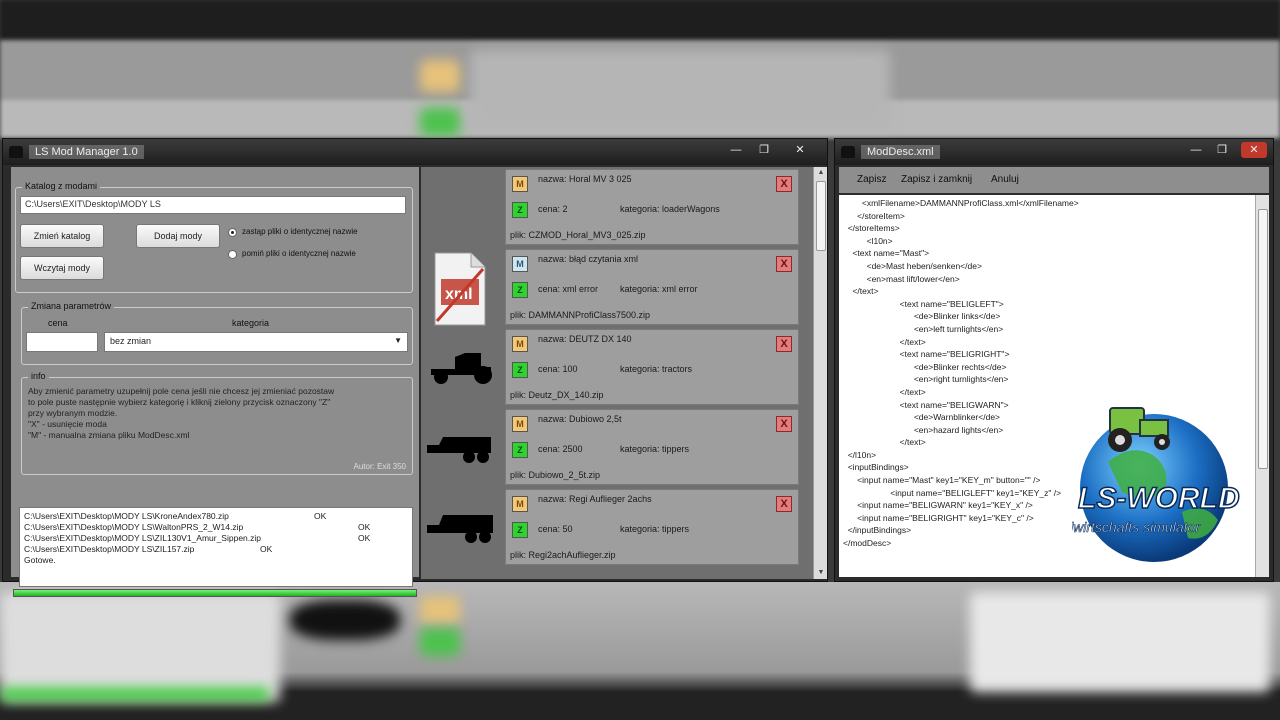 The height and width of the screenshot is (720, 1280). I want to click on progress-fill, so click(215, 593).